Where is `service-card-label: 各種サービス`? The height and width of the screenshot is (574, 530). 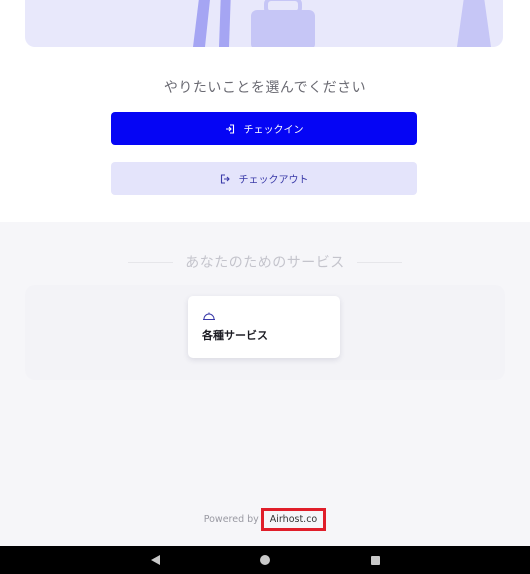
service-card-label: 各種サービス is located at coordinates (235, 335).